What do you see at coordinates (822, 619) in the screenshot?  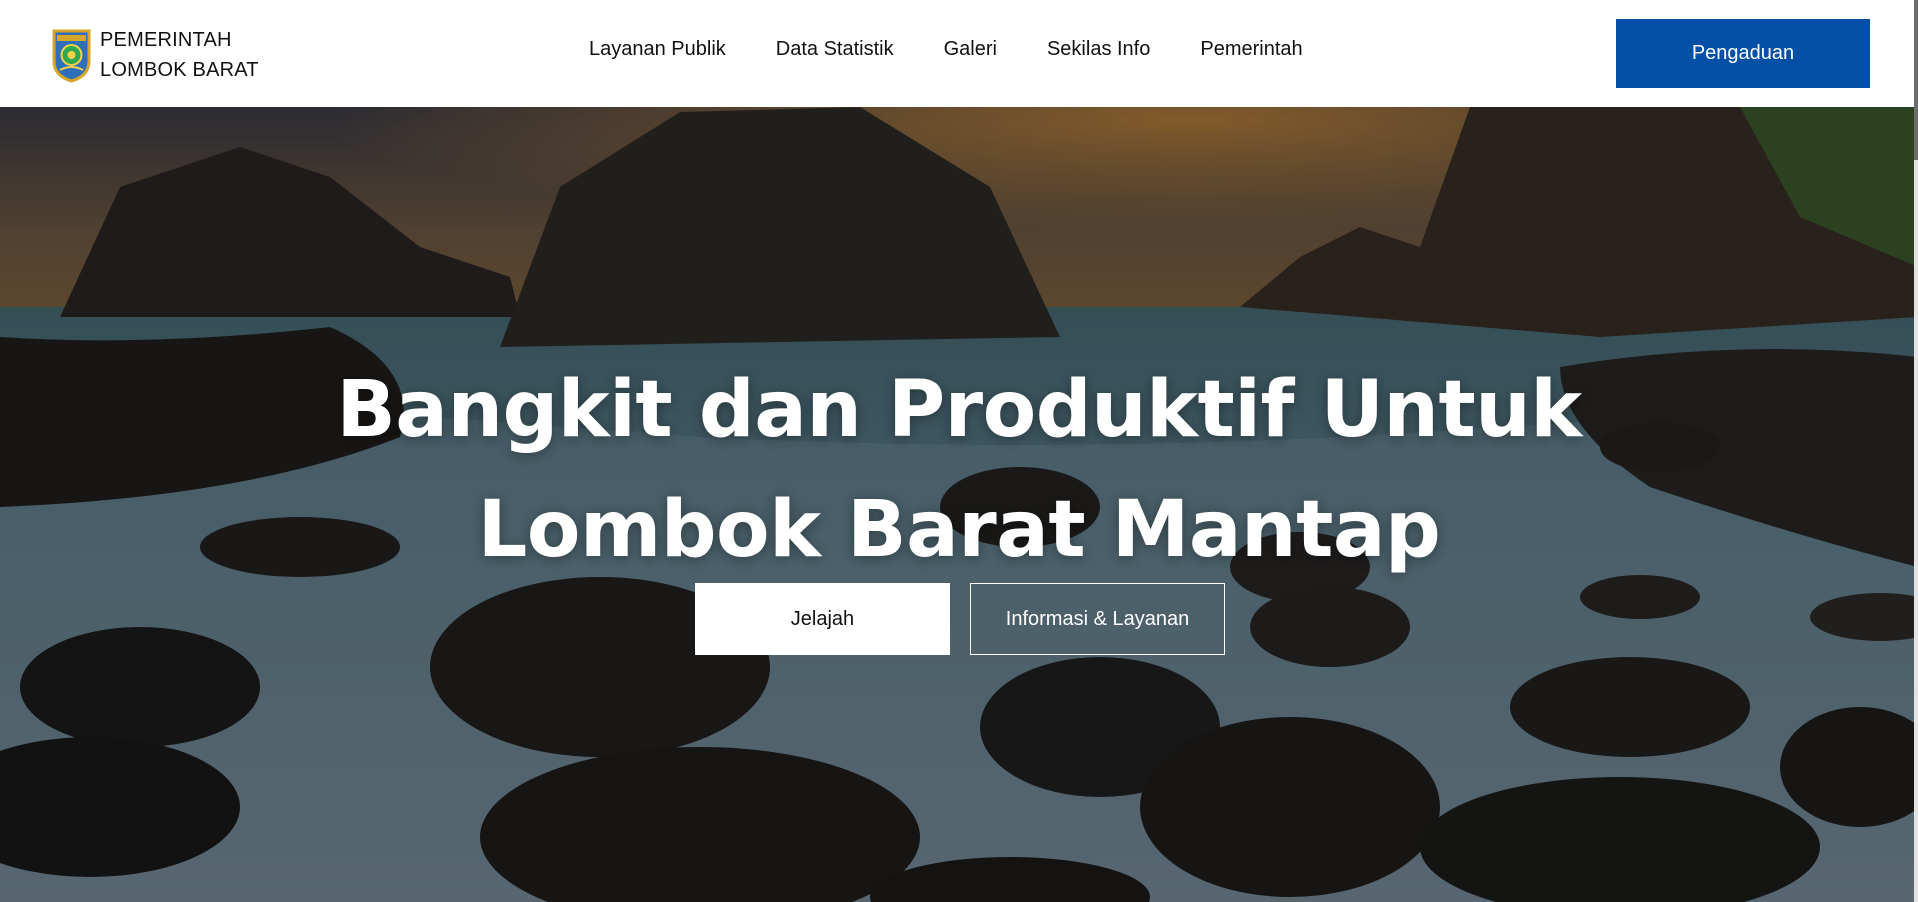 I see `jelajah-button: Jelajah` at bounding box center [822, 619].